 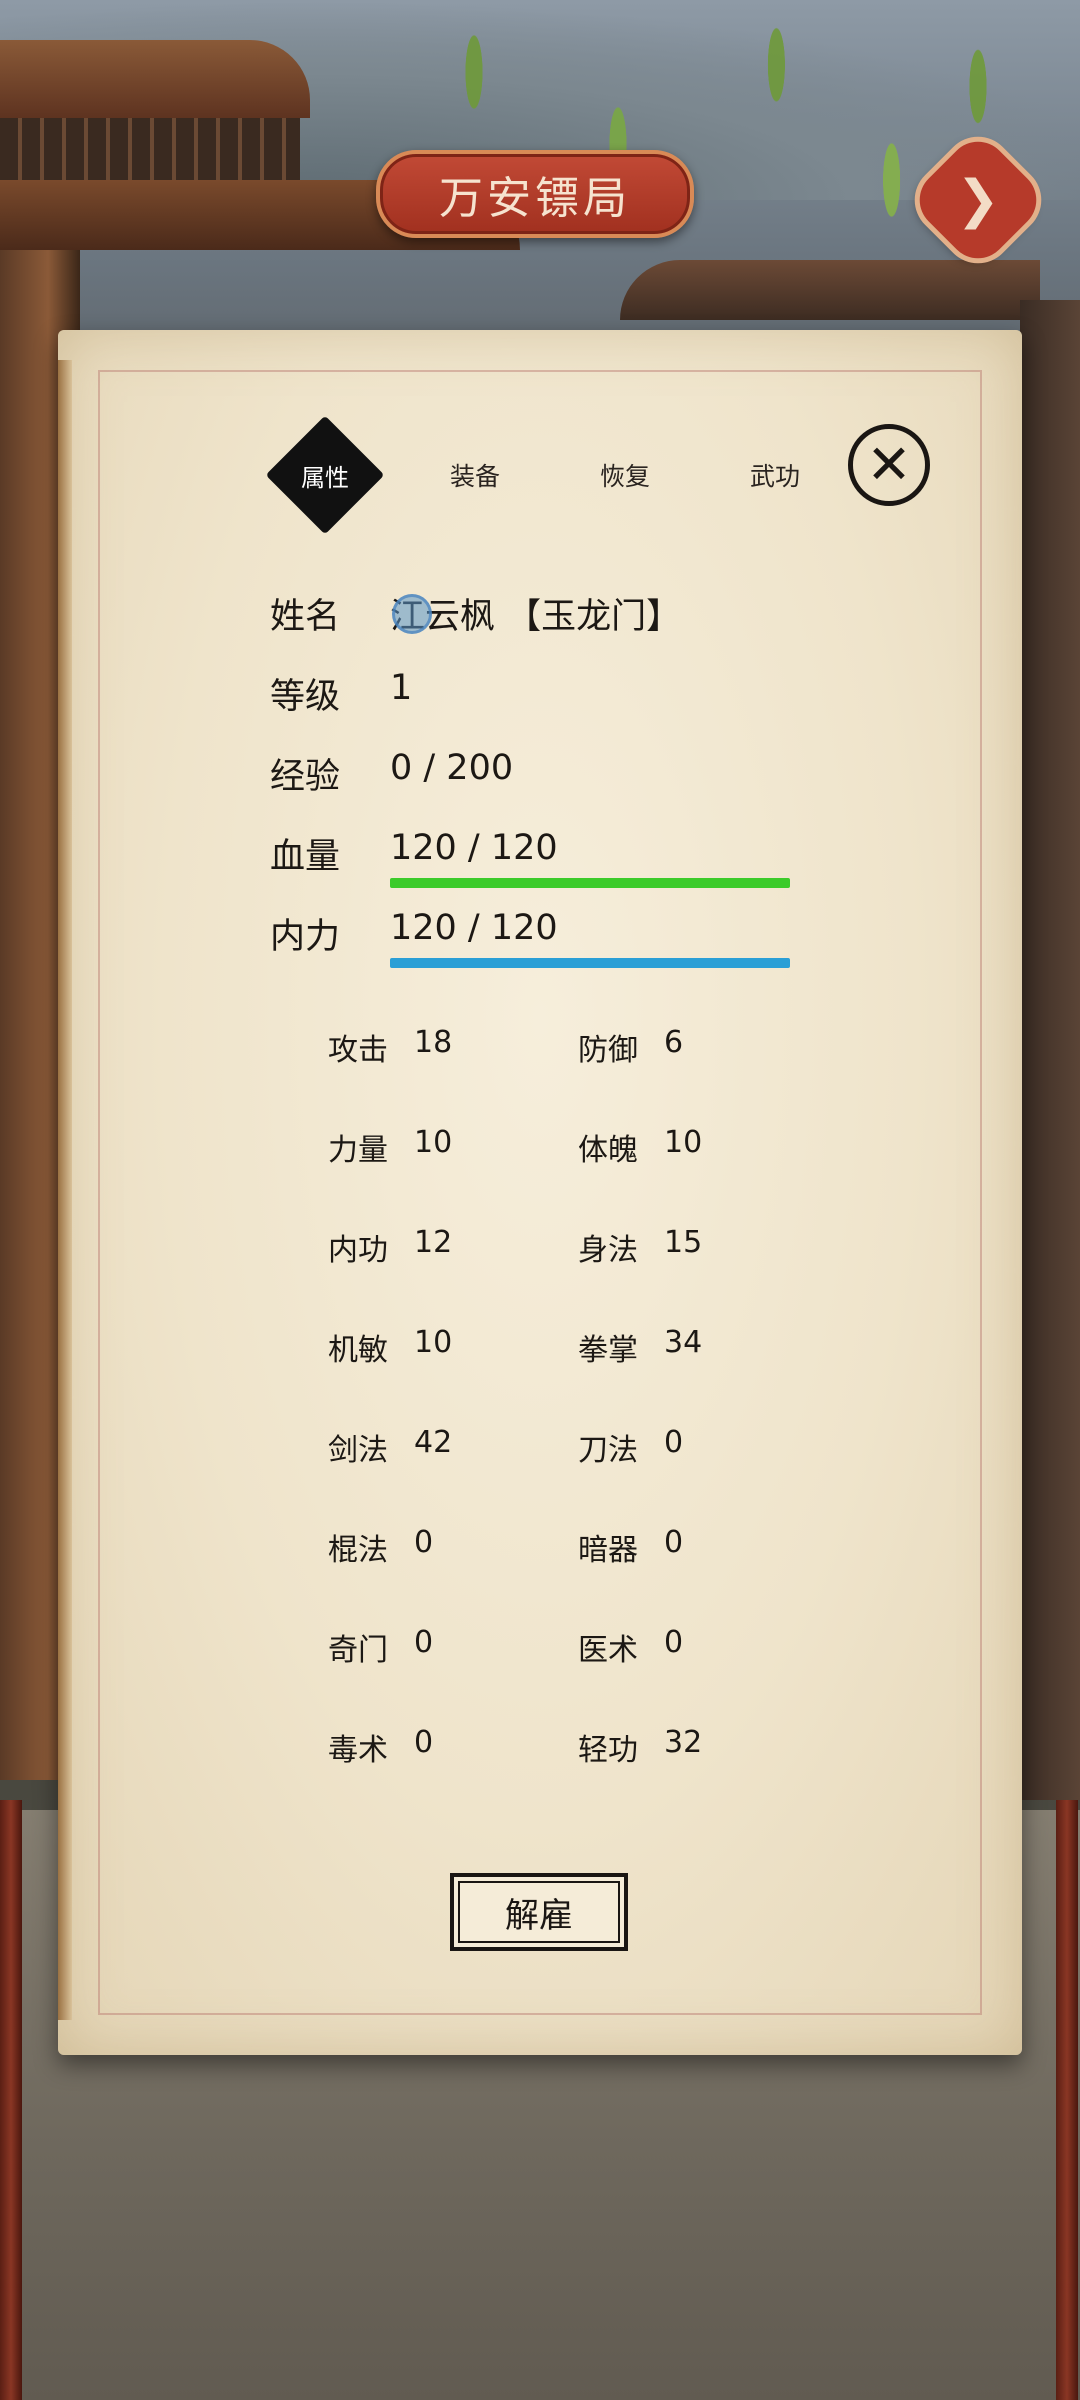 I want to click on tab-label: 武功, so click(x=774, y=476).